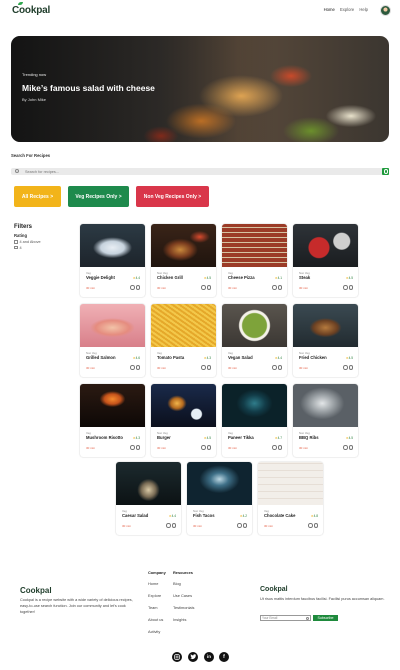 This screenshot has width=400, height=670. I want to click on avatar, so click(385, 10).